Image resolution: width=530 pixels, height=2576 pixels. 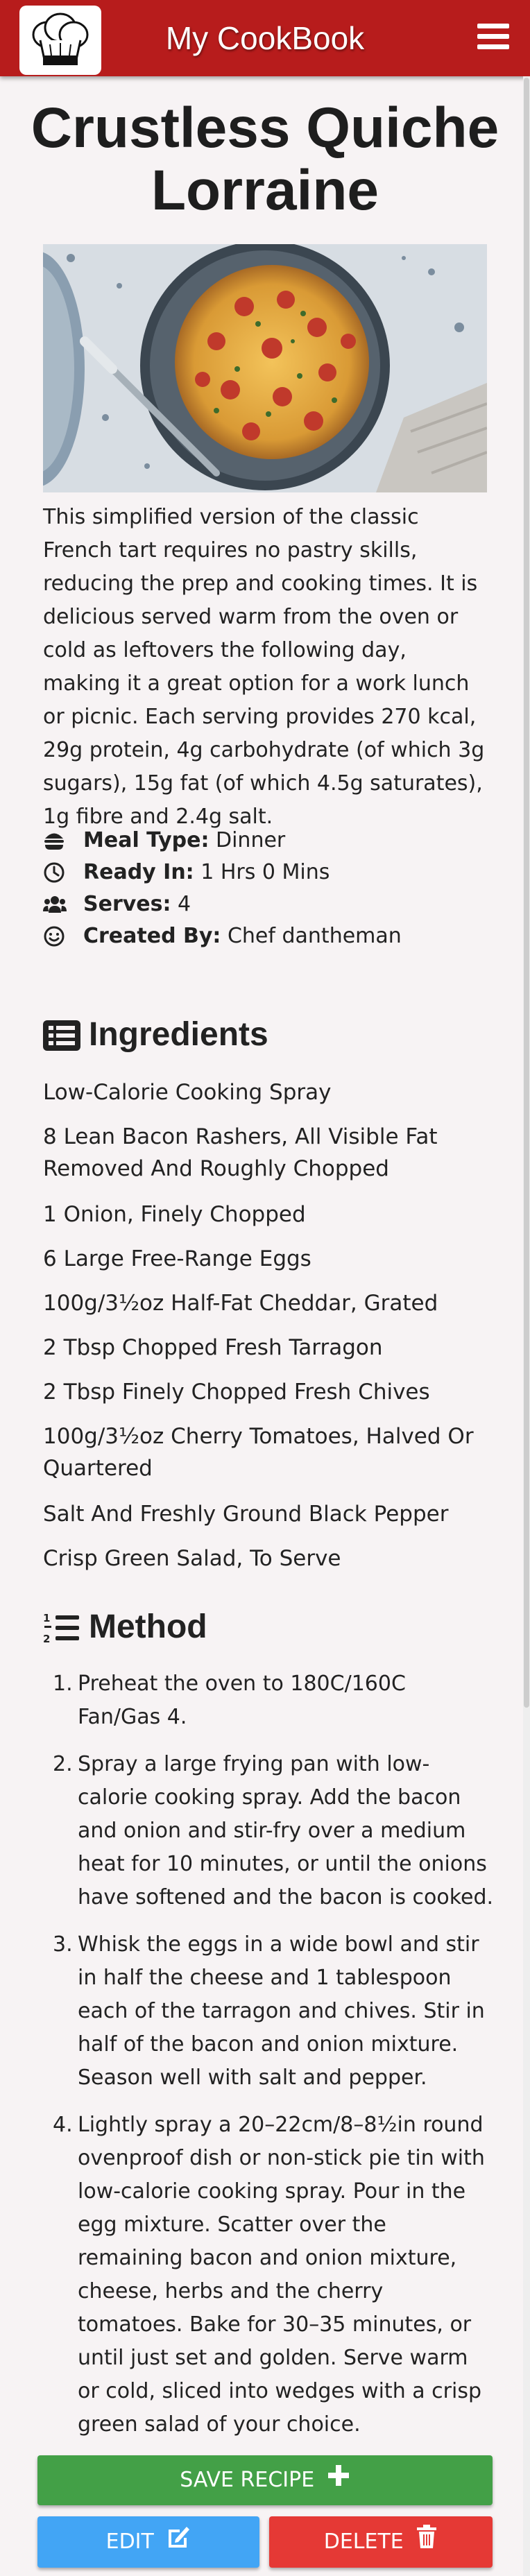 I want to click on ingredient-item: Crisp Green Salad, To Serve, so click(x=192, y=1558).